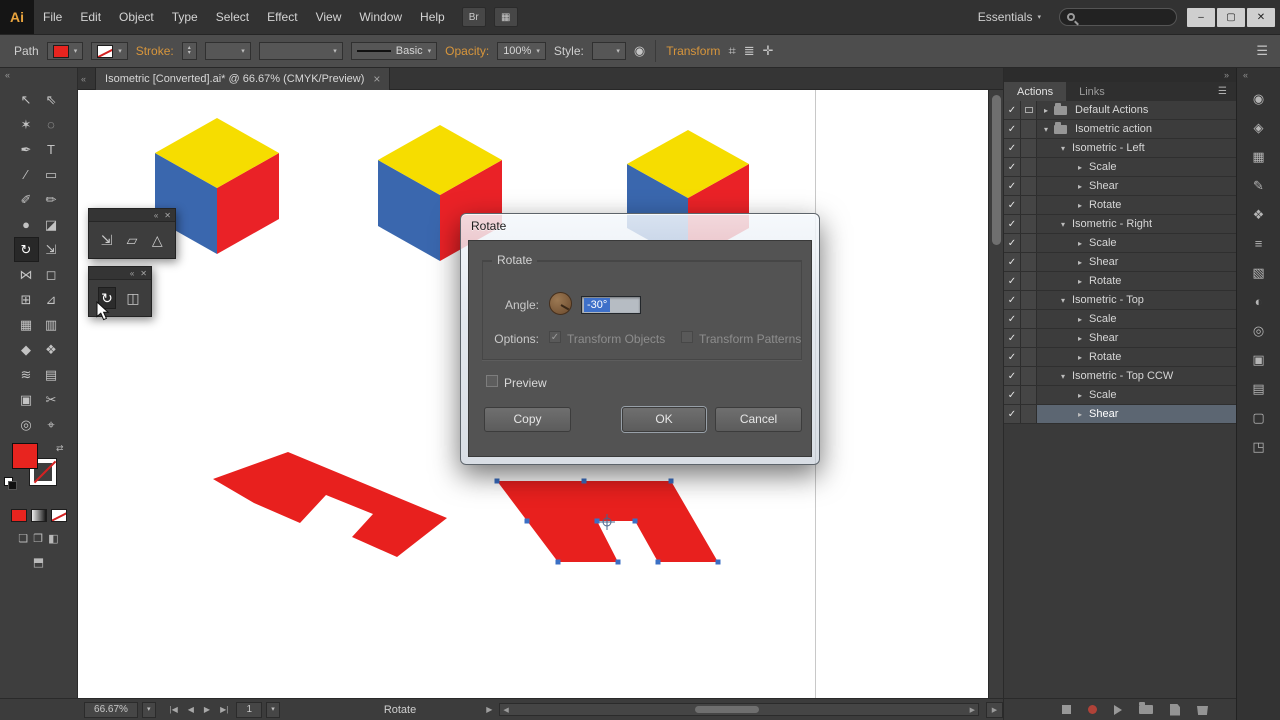 This screenshot has width=1280, height=720. What do you see at coordinates (1120, 129) in the screenshot?
I see `action-row-isometric-action: ✓ ▾ Isometric action` at bounding box center [1120, 129].